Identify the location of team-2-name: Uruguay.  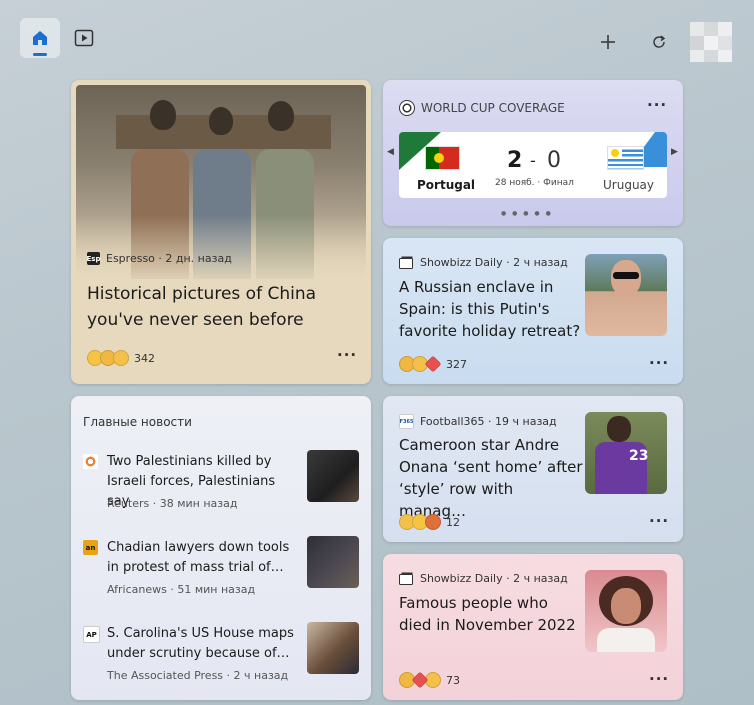
(628, 185).